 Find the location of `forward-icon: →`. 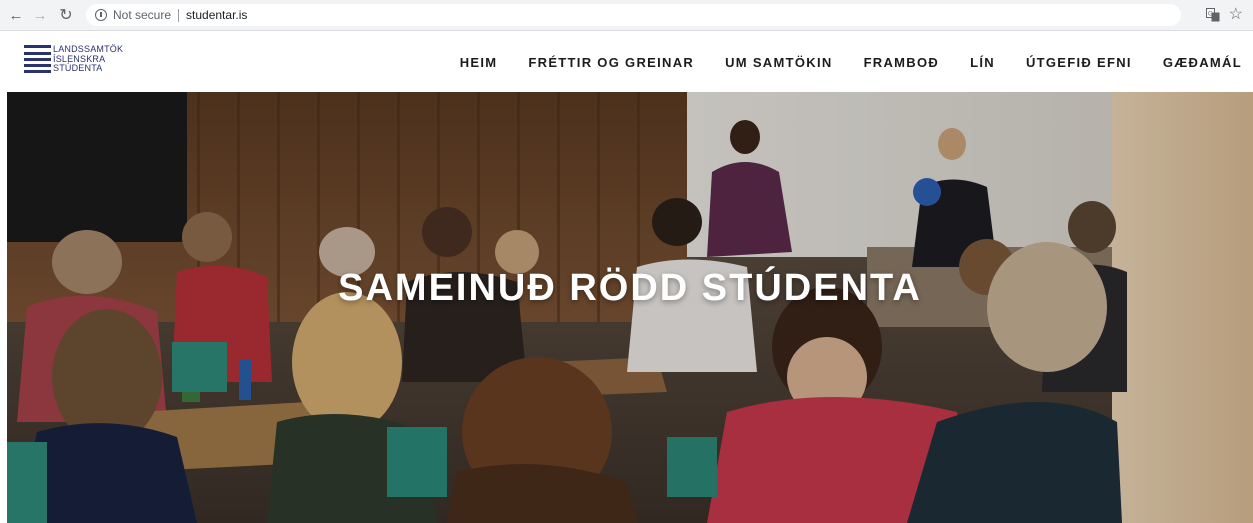

forward-icon: → is located at coordinates (40, 15).